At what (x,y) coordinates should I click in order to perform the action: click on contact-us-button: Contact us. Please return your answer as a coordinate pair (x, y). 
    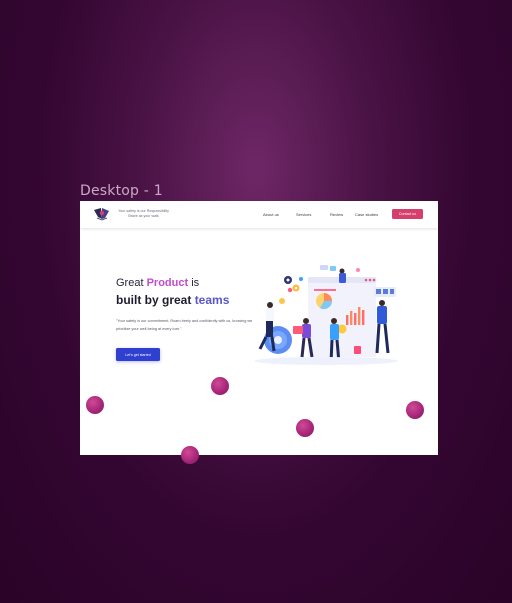
    Looking at the image, I should click on (407, 214).